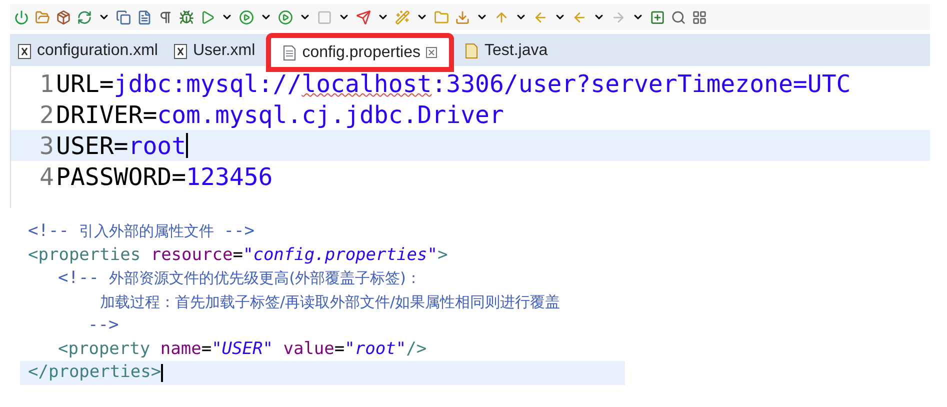 The image size is (947, 407). Describe the element at coordinates (462, 17) in the screenshot. I see `download-icon` at that location.